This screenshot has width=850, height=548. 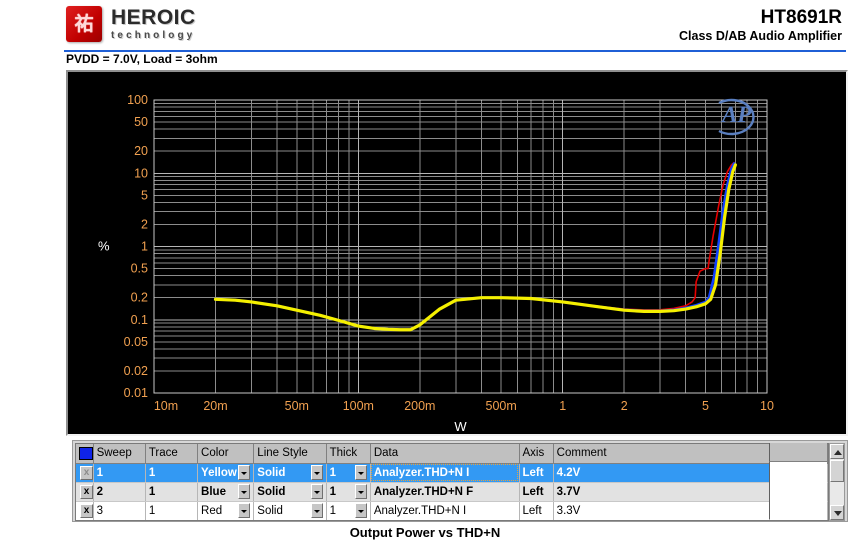 What do you see at coordinates (153, 17) in the screenshot?
I see `logo-title: HEROIC` at bounding box center [153, 17].